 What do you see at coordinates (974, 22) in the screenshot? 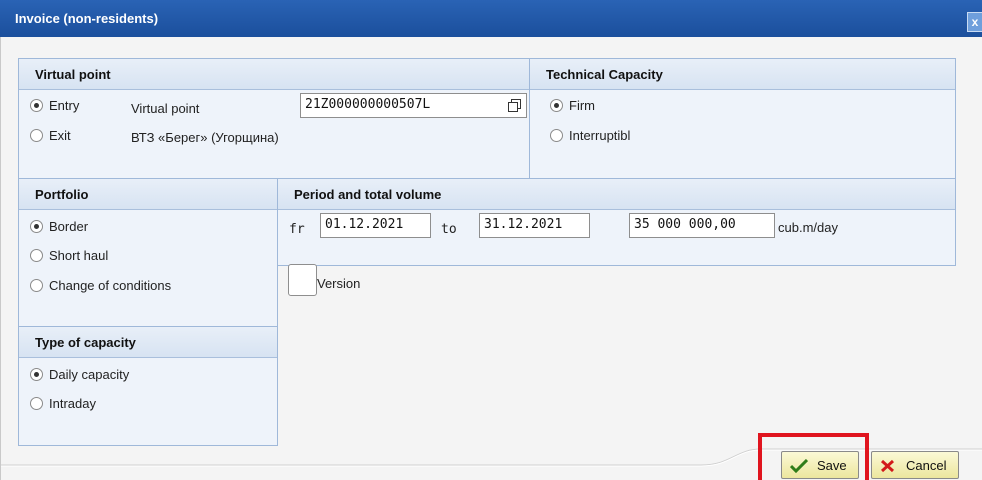
I see `close-icon: x` at bounding box center [974, 22].